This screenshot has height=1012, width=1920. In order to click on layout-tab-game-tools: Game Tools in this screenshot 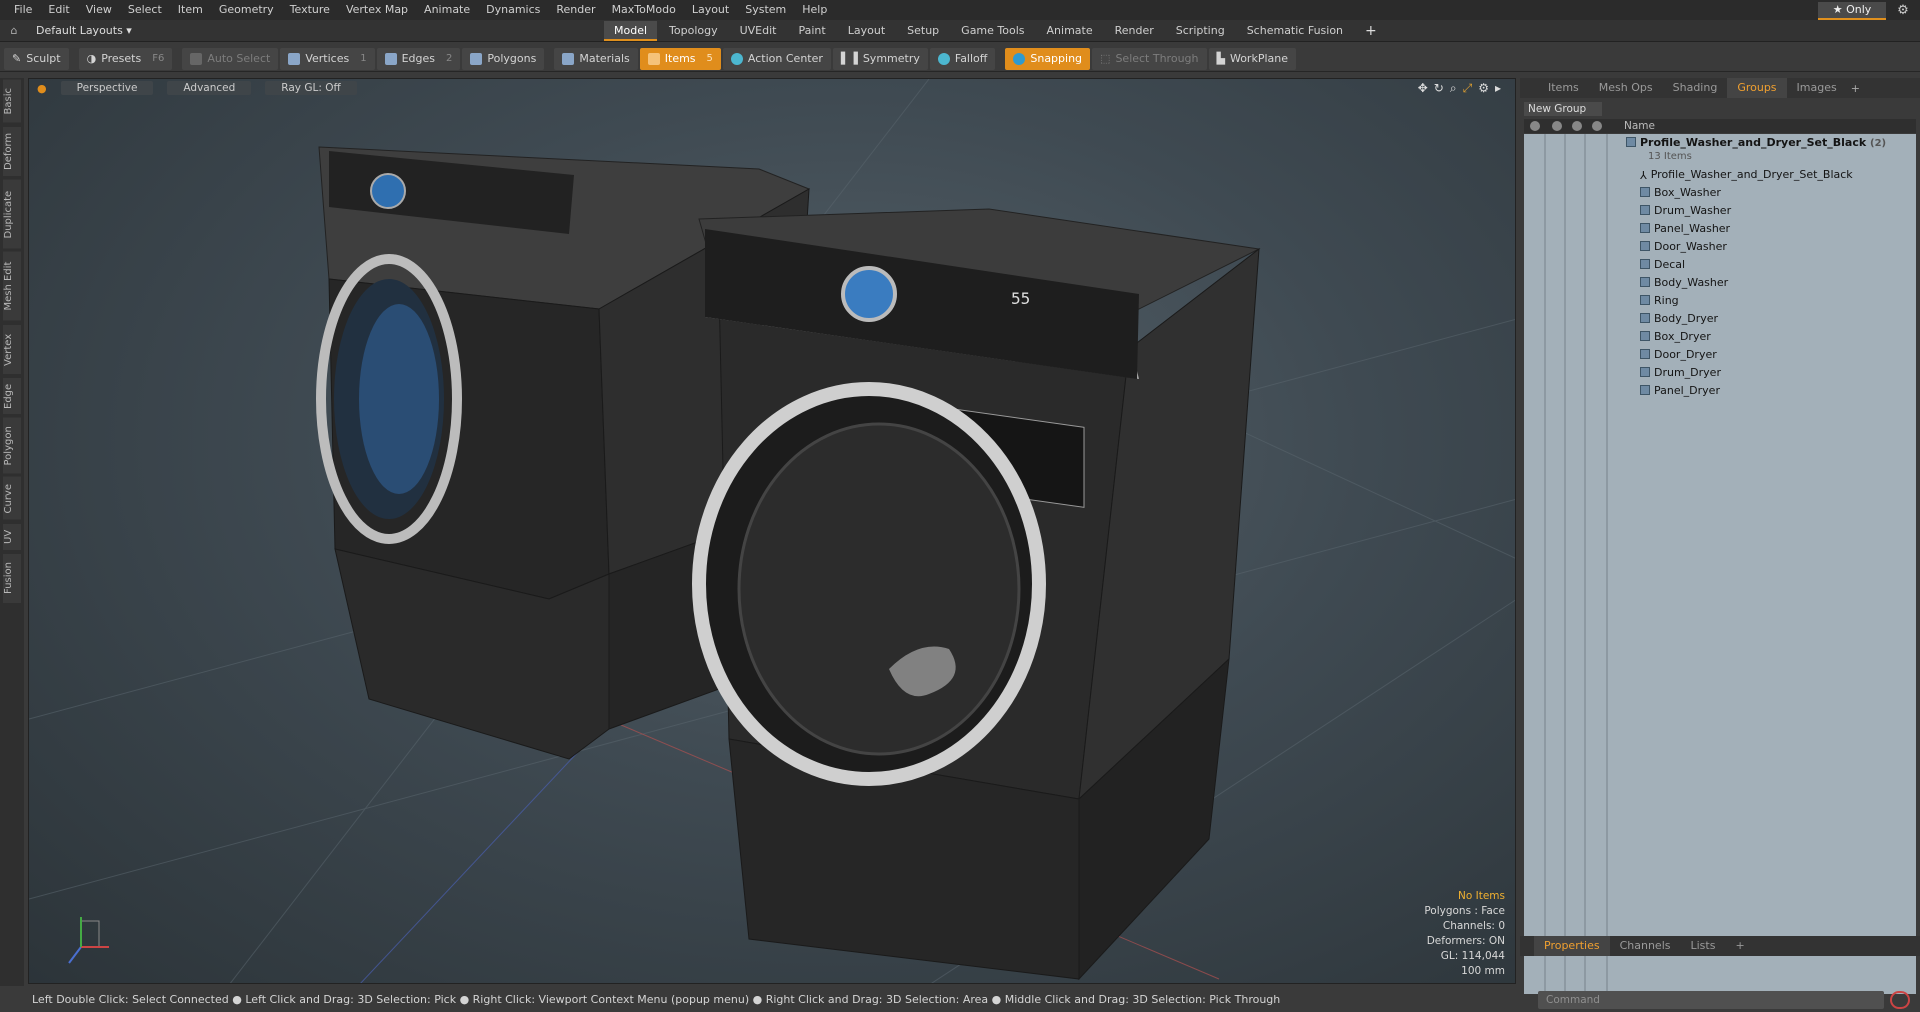, I will do `click(992, 31)`.